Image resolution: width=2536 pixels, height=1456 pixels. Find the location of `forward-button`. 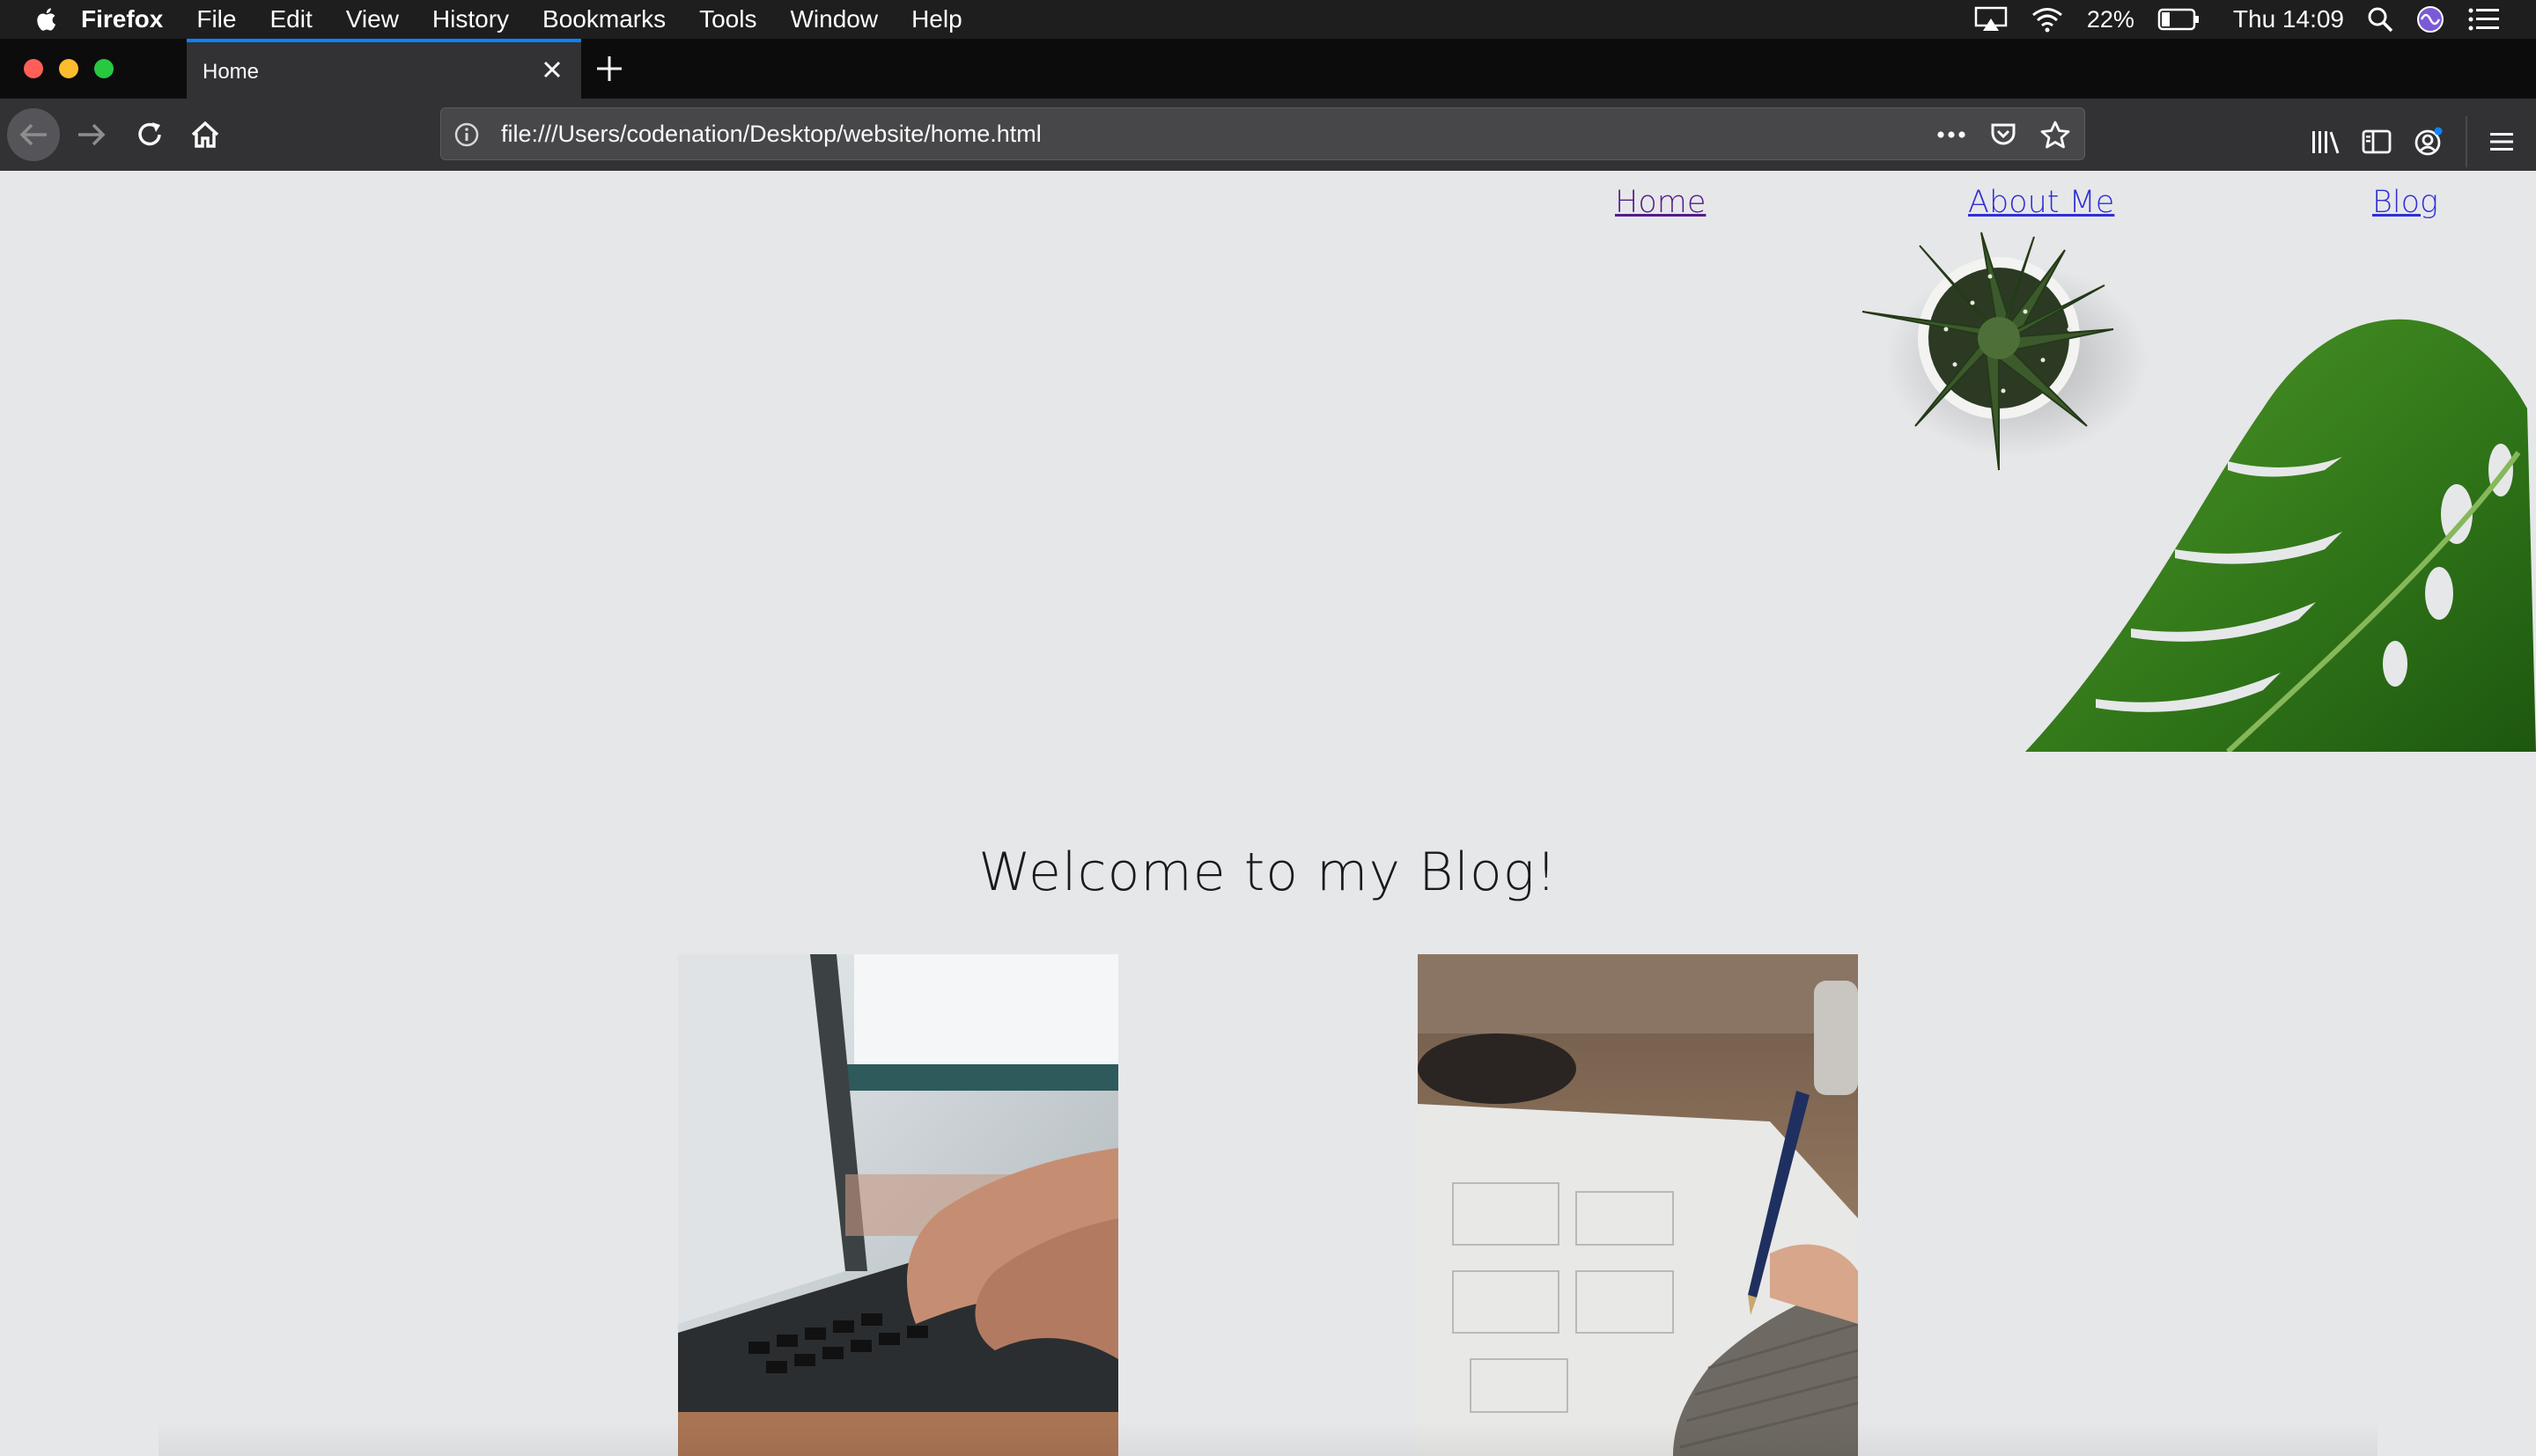

forward-button is located at coordinates (92, 135).